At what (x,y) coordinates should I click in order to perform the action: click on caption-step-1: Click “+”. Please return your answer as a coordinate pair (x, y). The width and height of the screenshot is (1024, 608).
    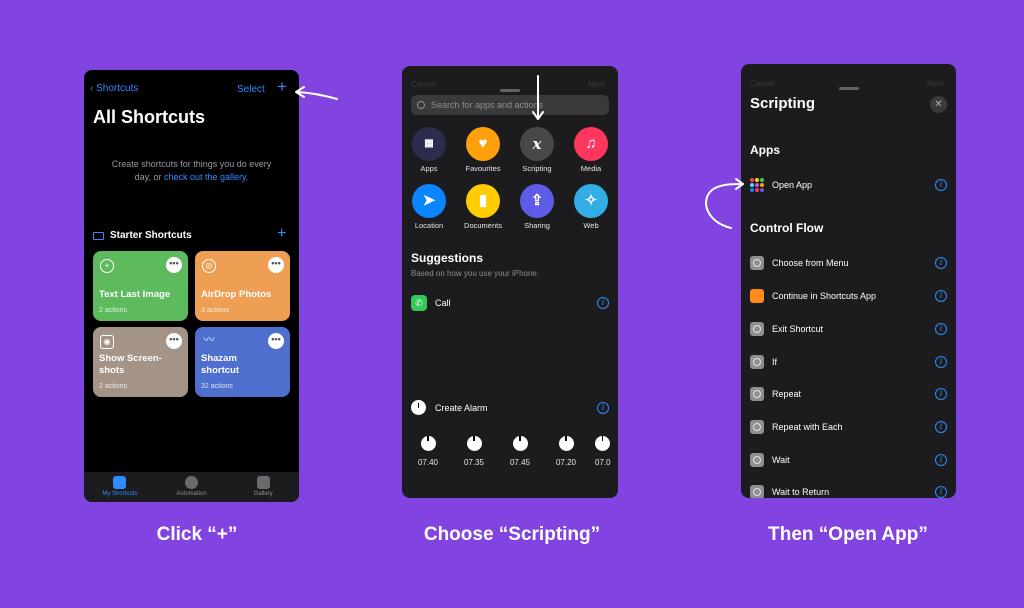
    Looking at the image, I should click on (197, 534).